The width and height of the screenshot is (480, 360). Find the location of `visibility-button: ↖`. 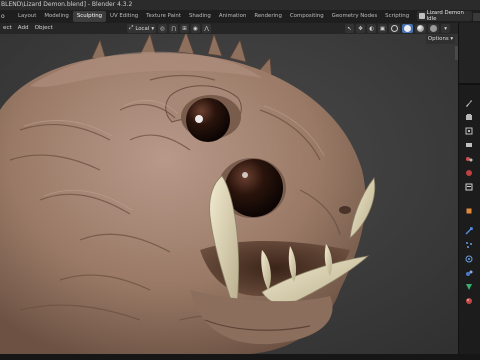

visibility-button: ↖ is located at coordinates (349, 28).